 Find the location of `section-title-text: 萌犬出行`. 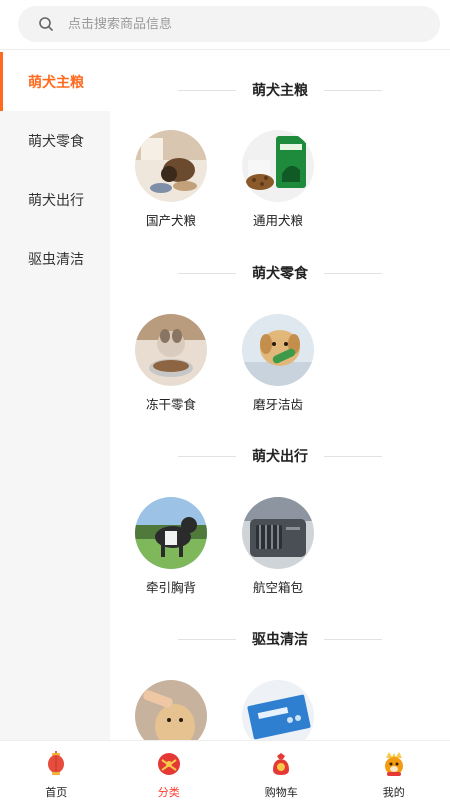

section-title-text: 萌犬出行 is located at coordinates (280, 457).